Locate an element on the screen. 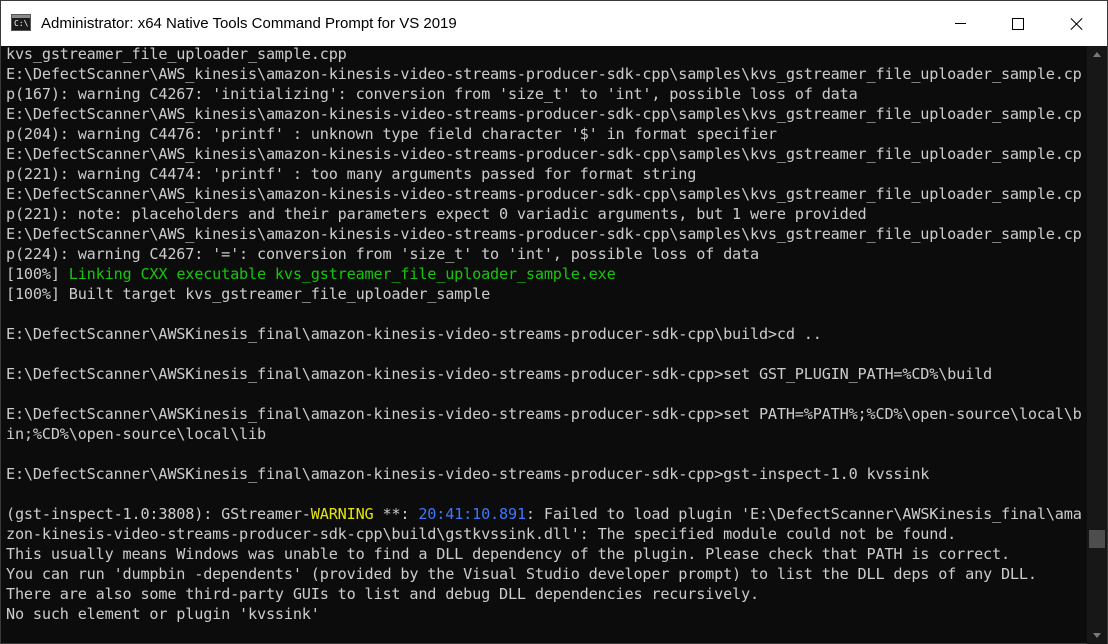  command-prompt-icon: C:\ is located at coordinates (21, 22).